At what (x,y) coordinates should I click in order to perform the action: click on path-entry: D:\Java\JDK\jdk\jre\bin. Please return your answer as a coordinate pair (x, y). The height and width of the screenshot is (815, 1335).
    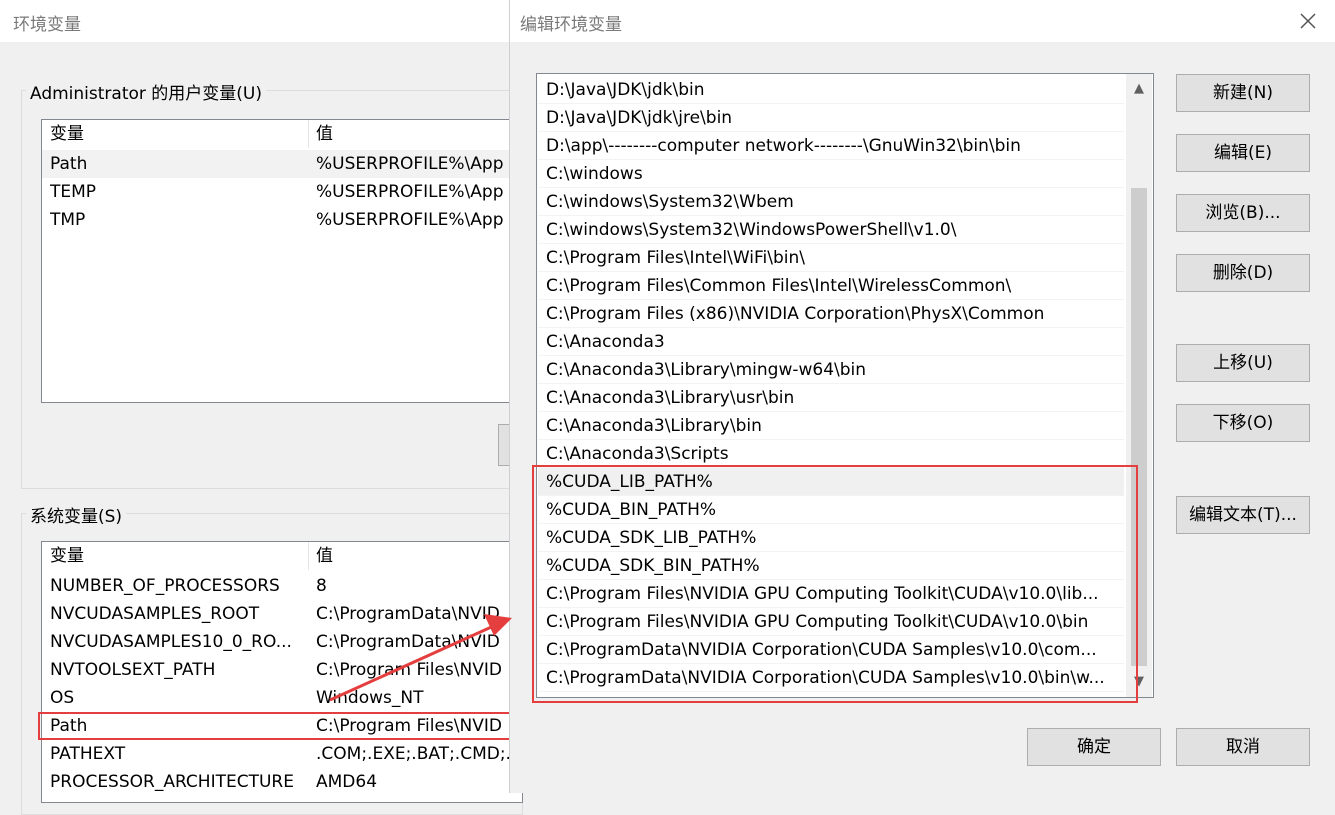
    Looking at the image, I should click on (831, 118).